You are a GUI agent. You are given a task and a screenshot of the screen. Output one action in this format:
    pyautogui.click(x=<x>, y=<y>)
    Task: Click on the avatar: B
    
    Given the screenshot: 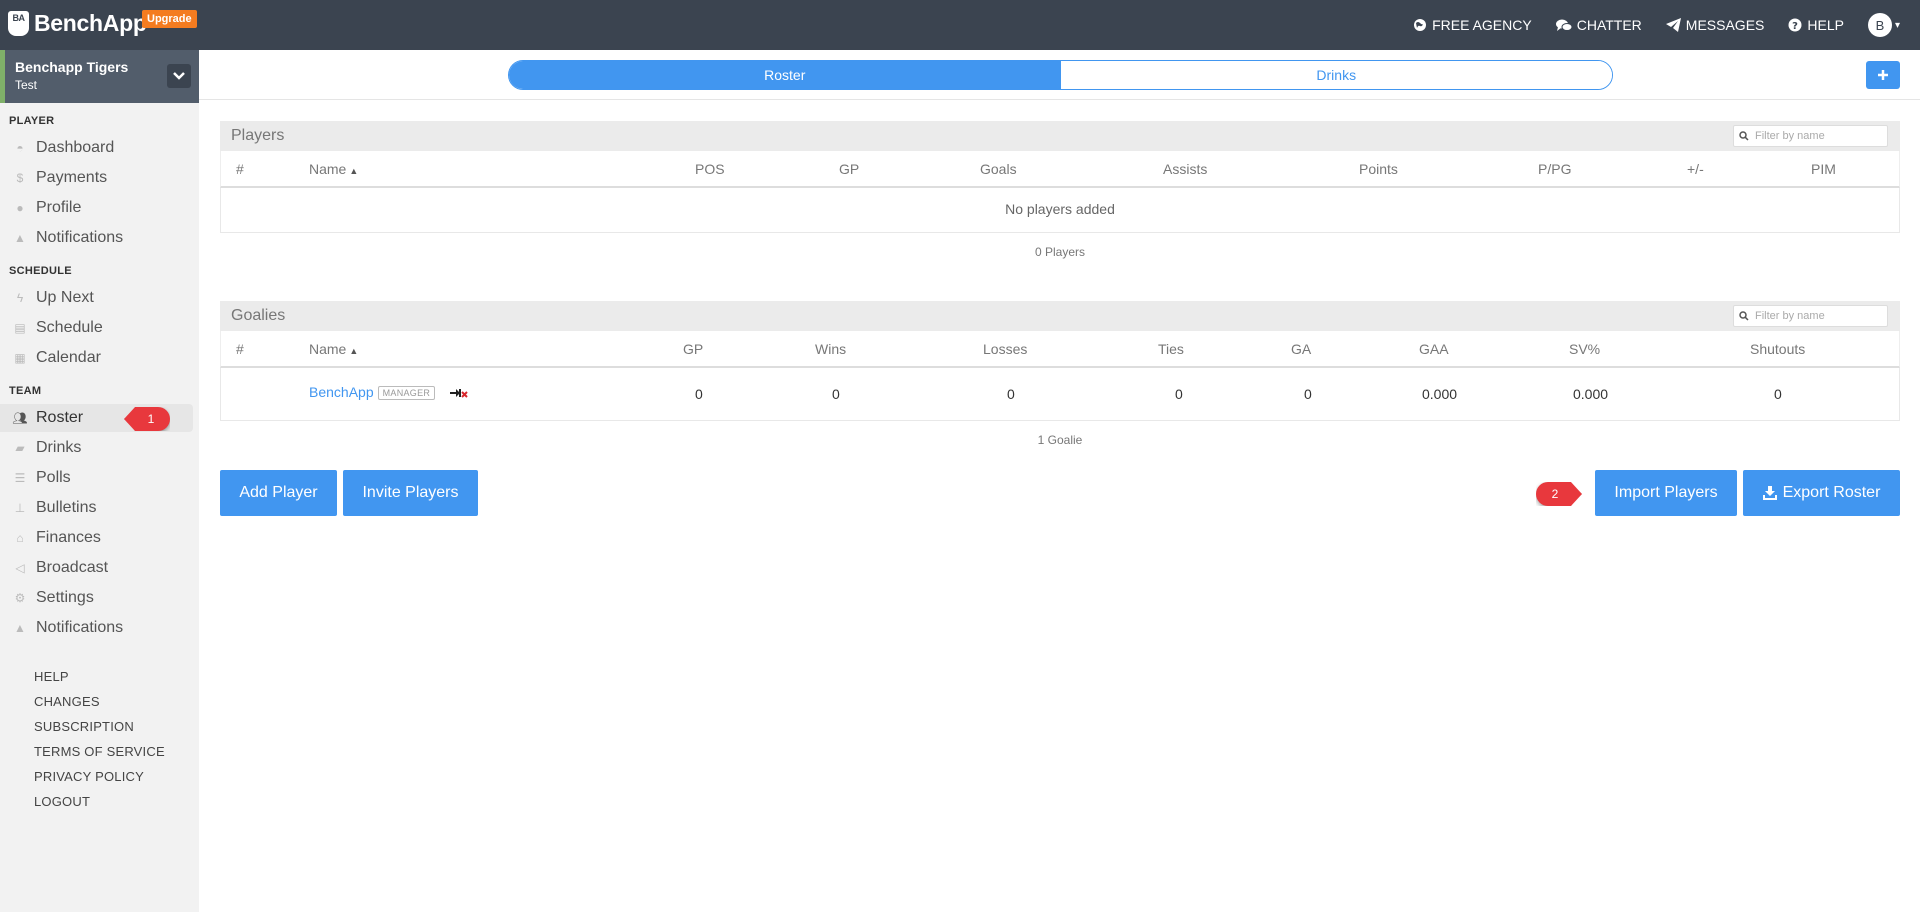 What is the action you would take?
    pyautogui.click(x=1879, y=25)
    